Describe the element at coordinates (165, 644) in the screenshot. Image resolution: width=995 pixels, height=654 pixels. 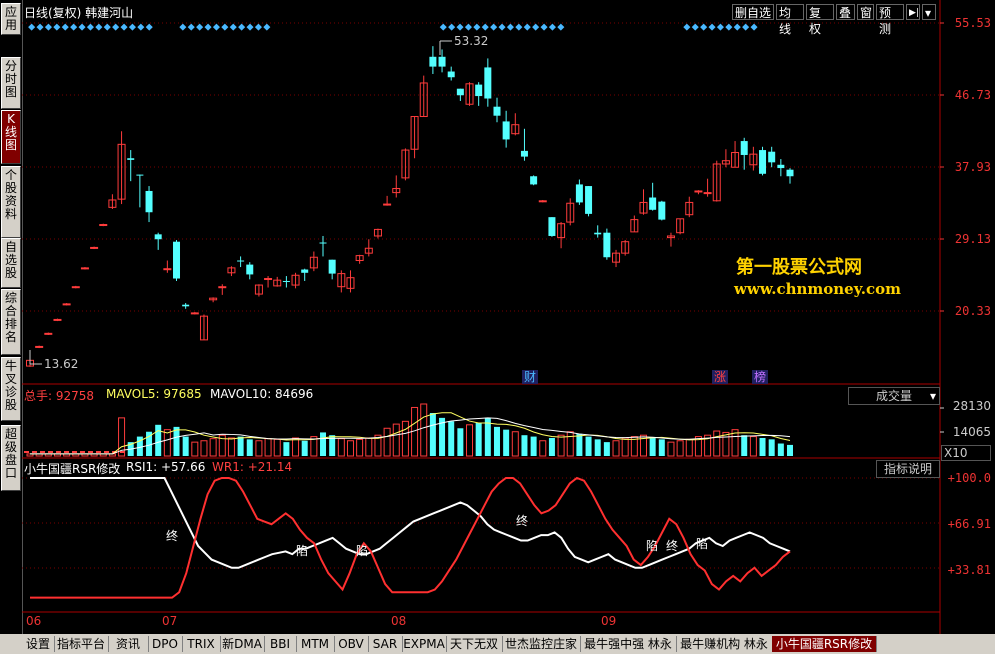
I see `bottom-tab-3: DPO` at that location.